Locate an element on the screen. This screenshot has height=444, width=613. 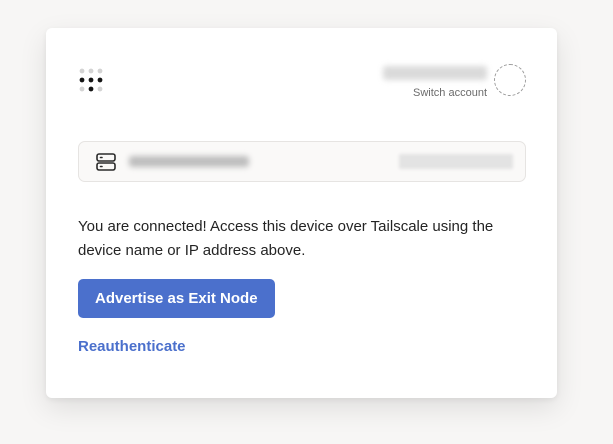
tailscale-logo-icon is located at coordinates (91, 80).